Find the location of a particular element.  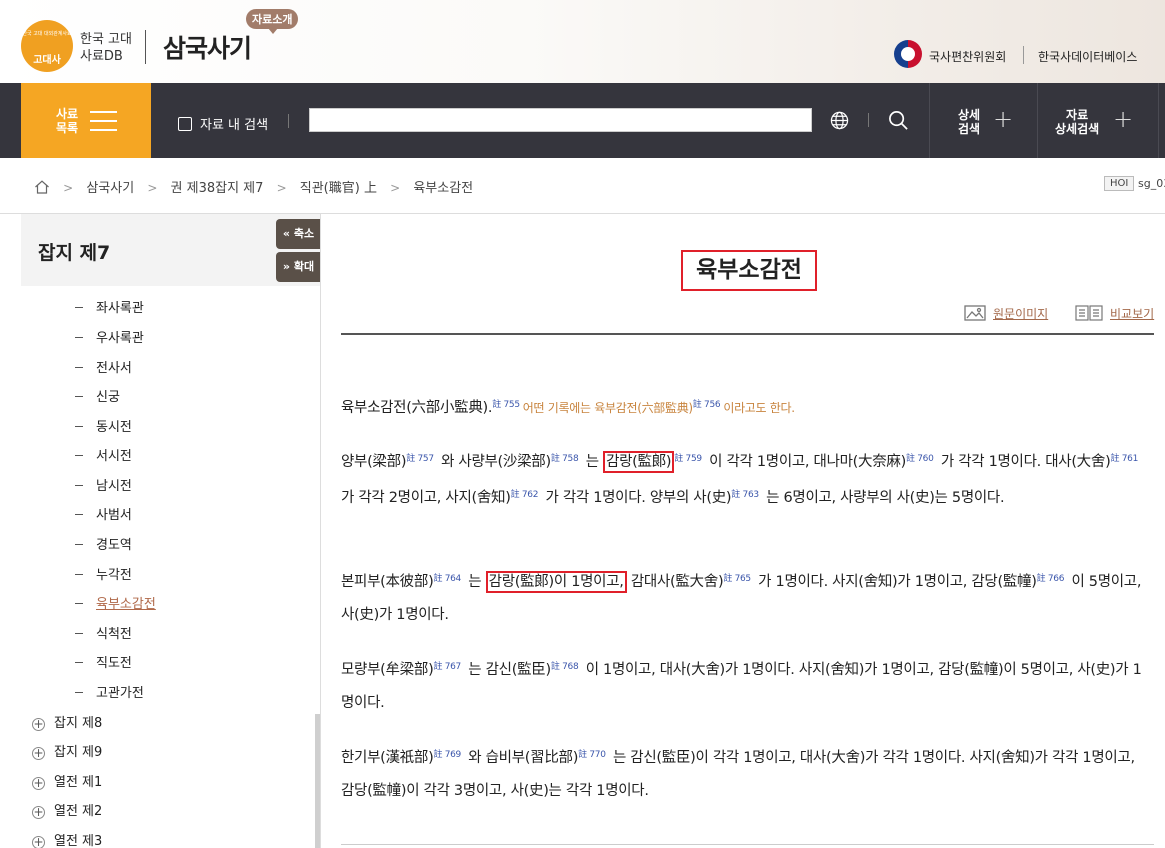

footnote-link: 註 757 is located at coordinates (420, 459).